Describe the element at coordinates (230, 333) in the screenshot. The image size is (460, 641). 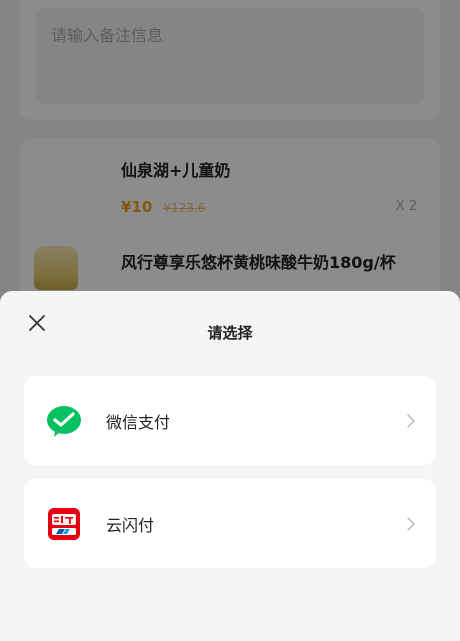
I see `sheet-title: 请选择` at that location.